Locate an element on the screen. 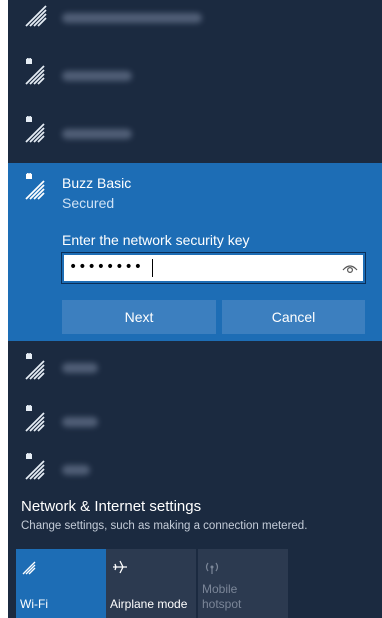 The width and height of the screenshot is (382, 618). password-mask: •••••••• is located at coordinates (106, 267).